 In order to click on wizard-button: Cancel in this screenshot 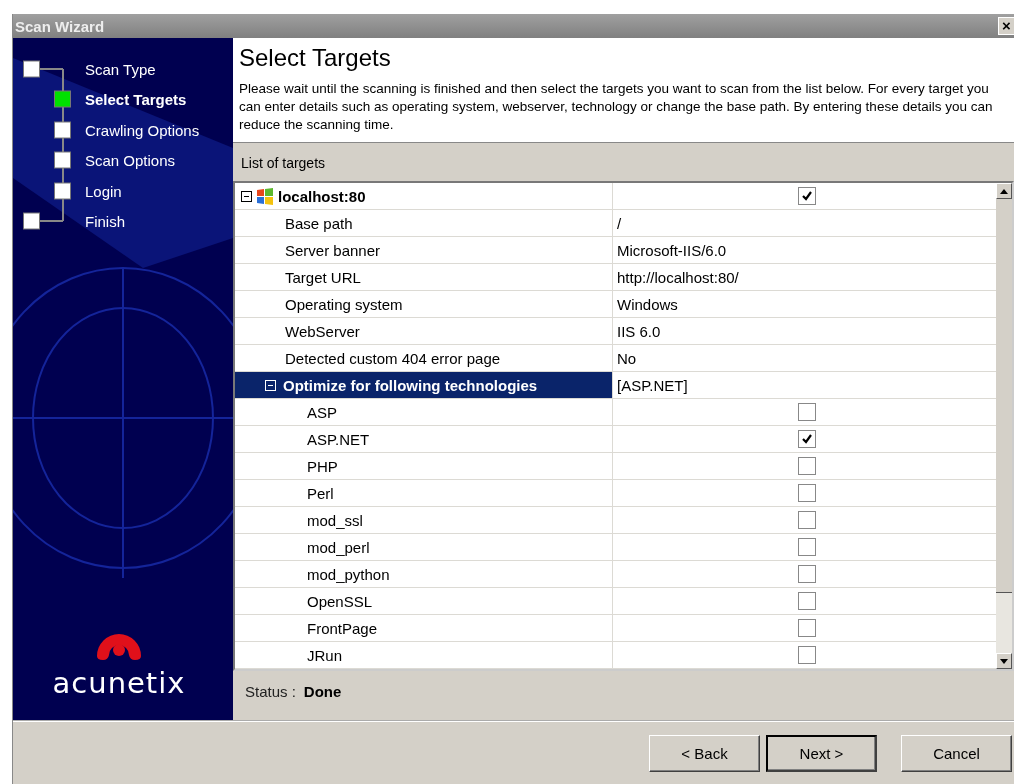, I will do `click(956, 753)`.